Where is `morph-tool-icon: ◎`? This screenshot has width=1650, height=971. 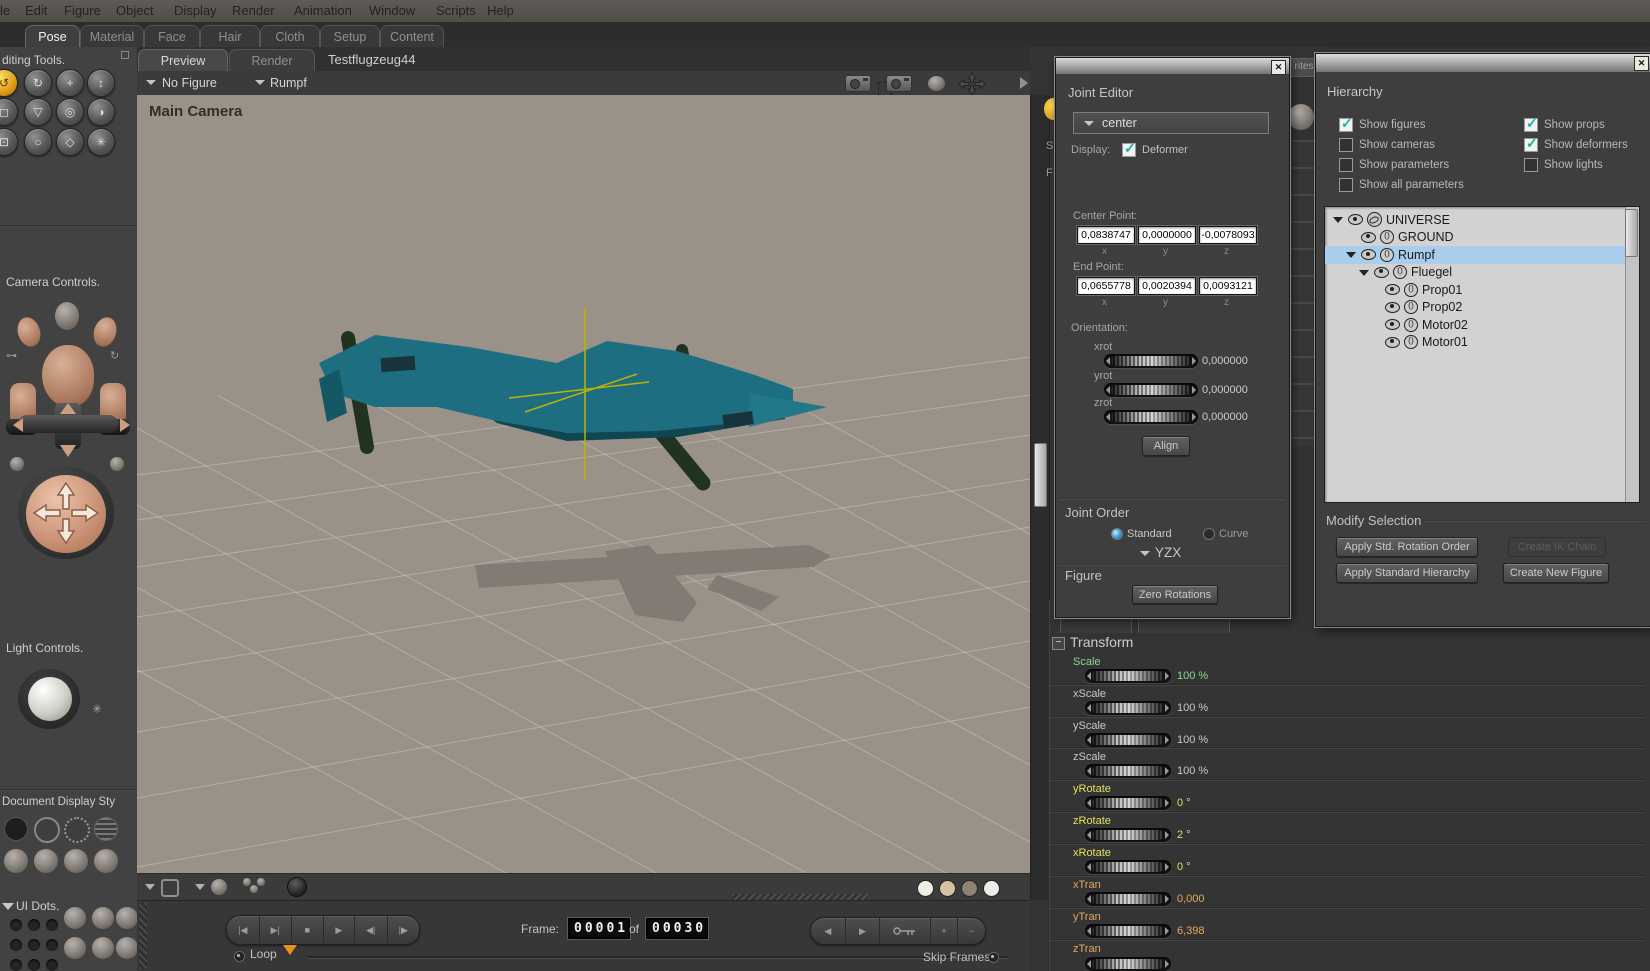
morph-tool-icon: ◎ is located at coordinates (70, 112).